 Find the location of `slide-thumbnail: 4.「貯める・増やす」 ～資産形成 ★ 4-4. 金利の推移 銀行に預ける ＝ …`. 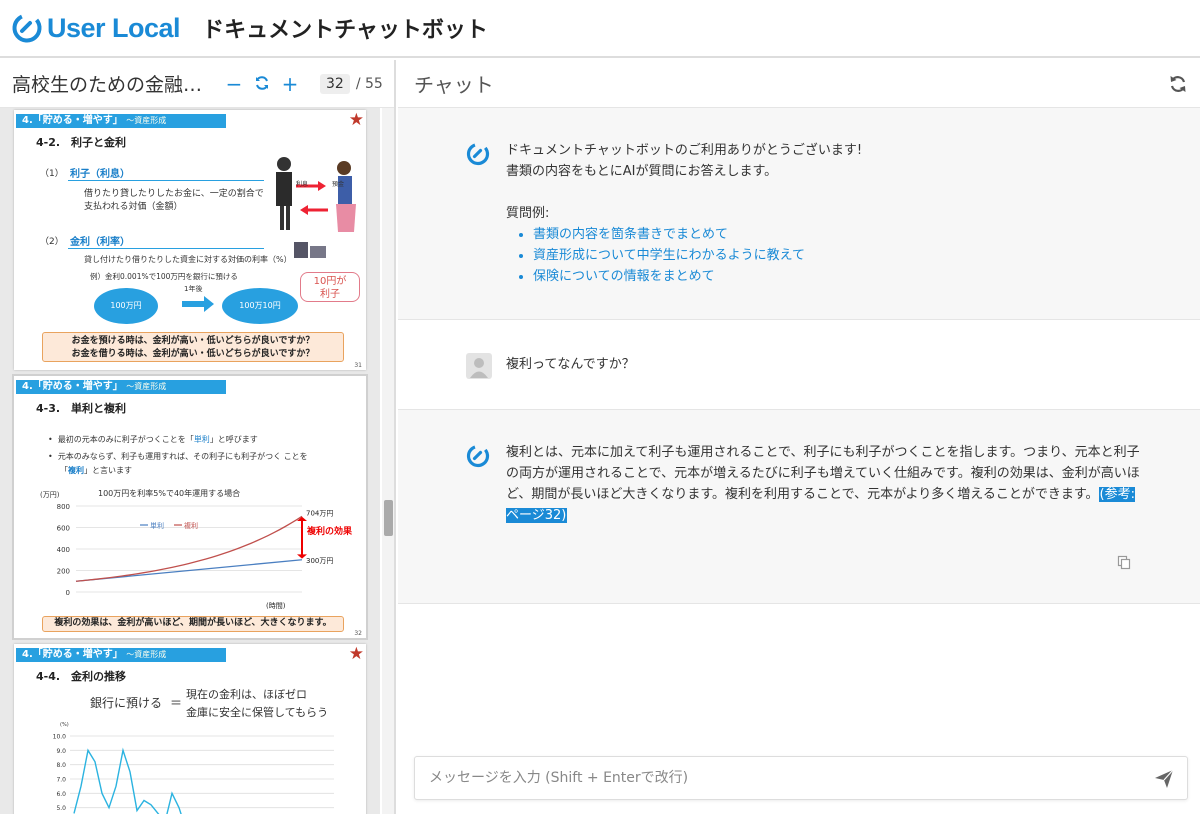

slide-thumbnail: 4.「貯める・増やす」 ～資産形成 ★ 4-4. 金利の推移 銀行に預ける ＝ … is located at coordinates (190, 729).